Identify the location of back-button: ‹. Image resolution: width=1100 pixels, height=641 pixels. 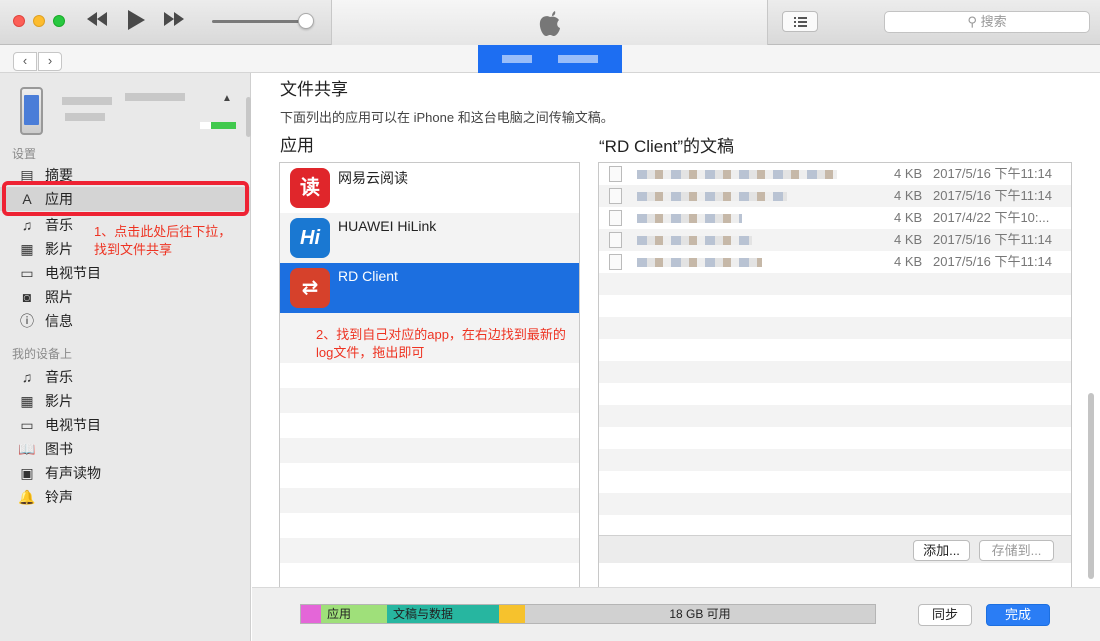
(25, 61).